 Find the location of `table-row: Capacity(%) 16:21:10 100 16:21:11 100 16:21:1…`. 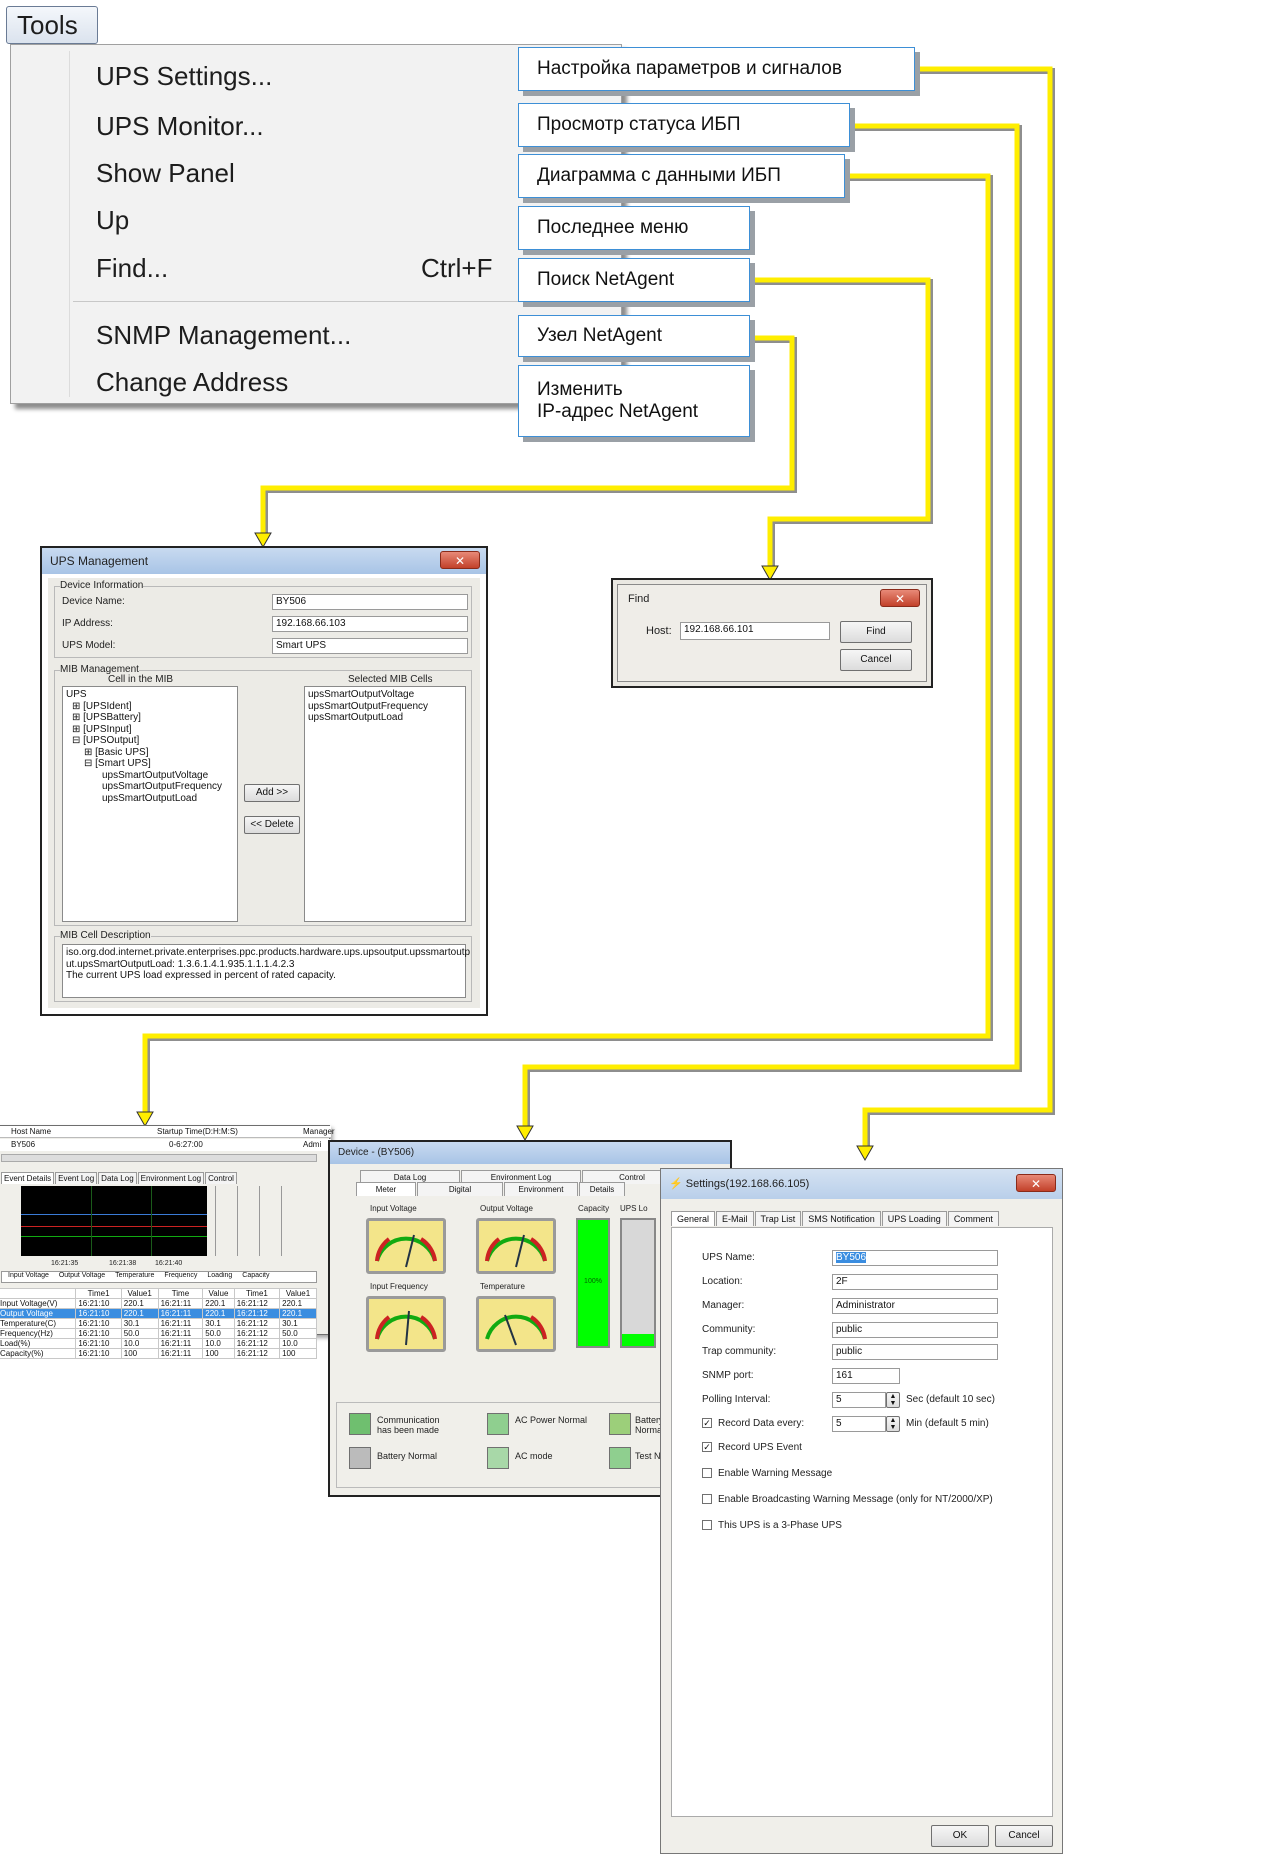

table-row: Capacity(%) 16:21:10 100 16:21:11 100 16:21:1… is located at coordinates (158, 1353).